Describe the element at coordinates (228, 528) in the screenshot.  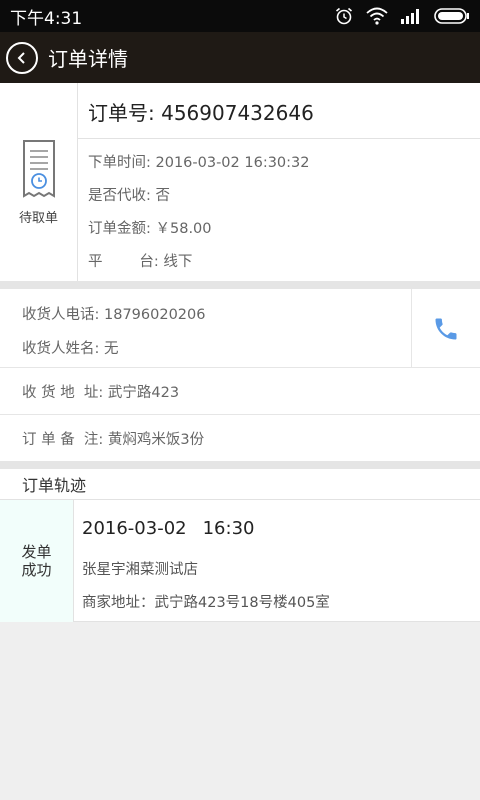
I see `track-time: 16:30` at that location.